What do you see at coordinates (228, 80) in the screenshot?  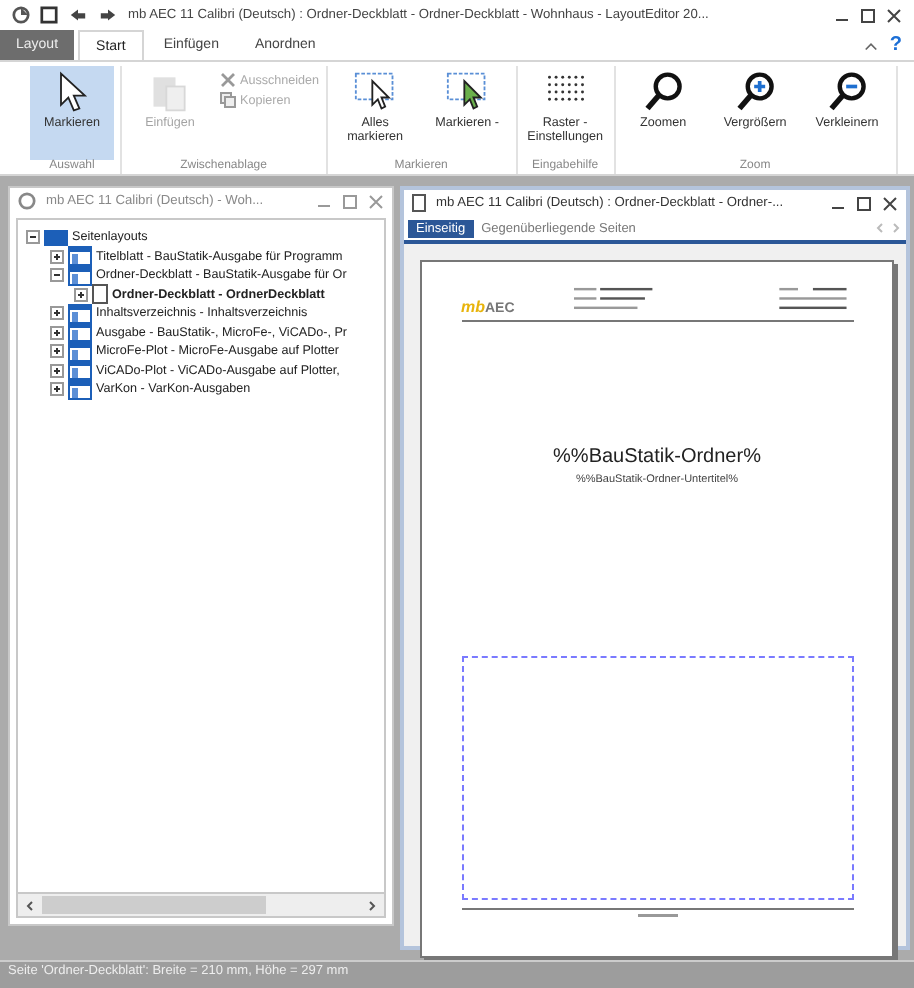 I see `scissors-icon` at bounding box center [228, 80].